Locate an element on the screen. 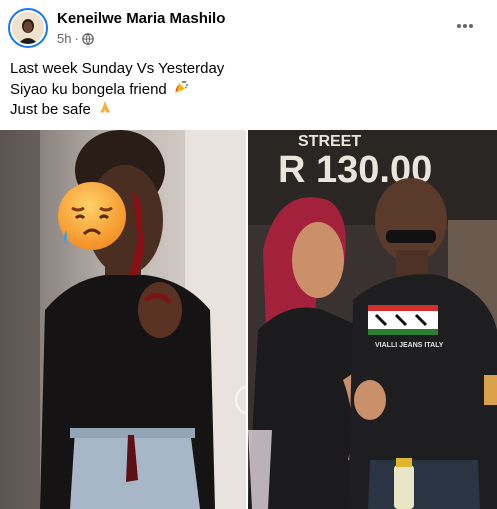 The width and height of the screenshot is (497, 509). globe-icon is located at coordinates (87, 38).